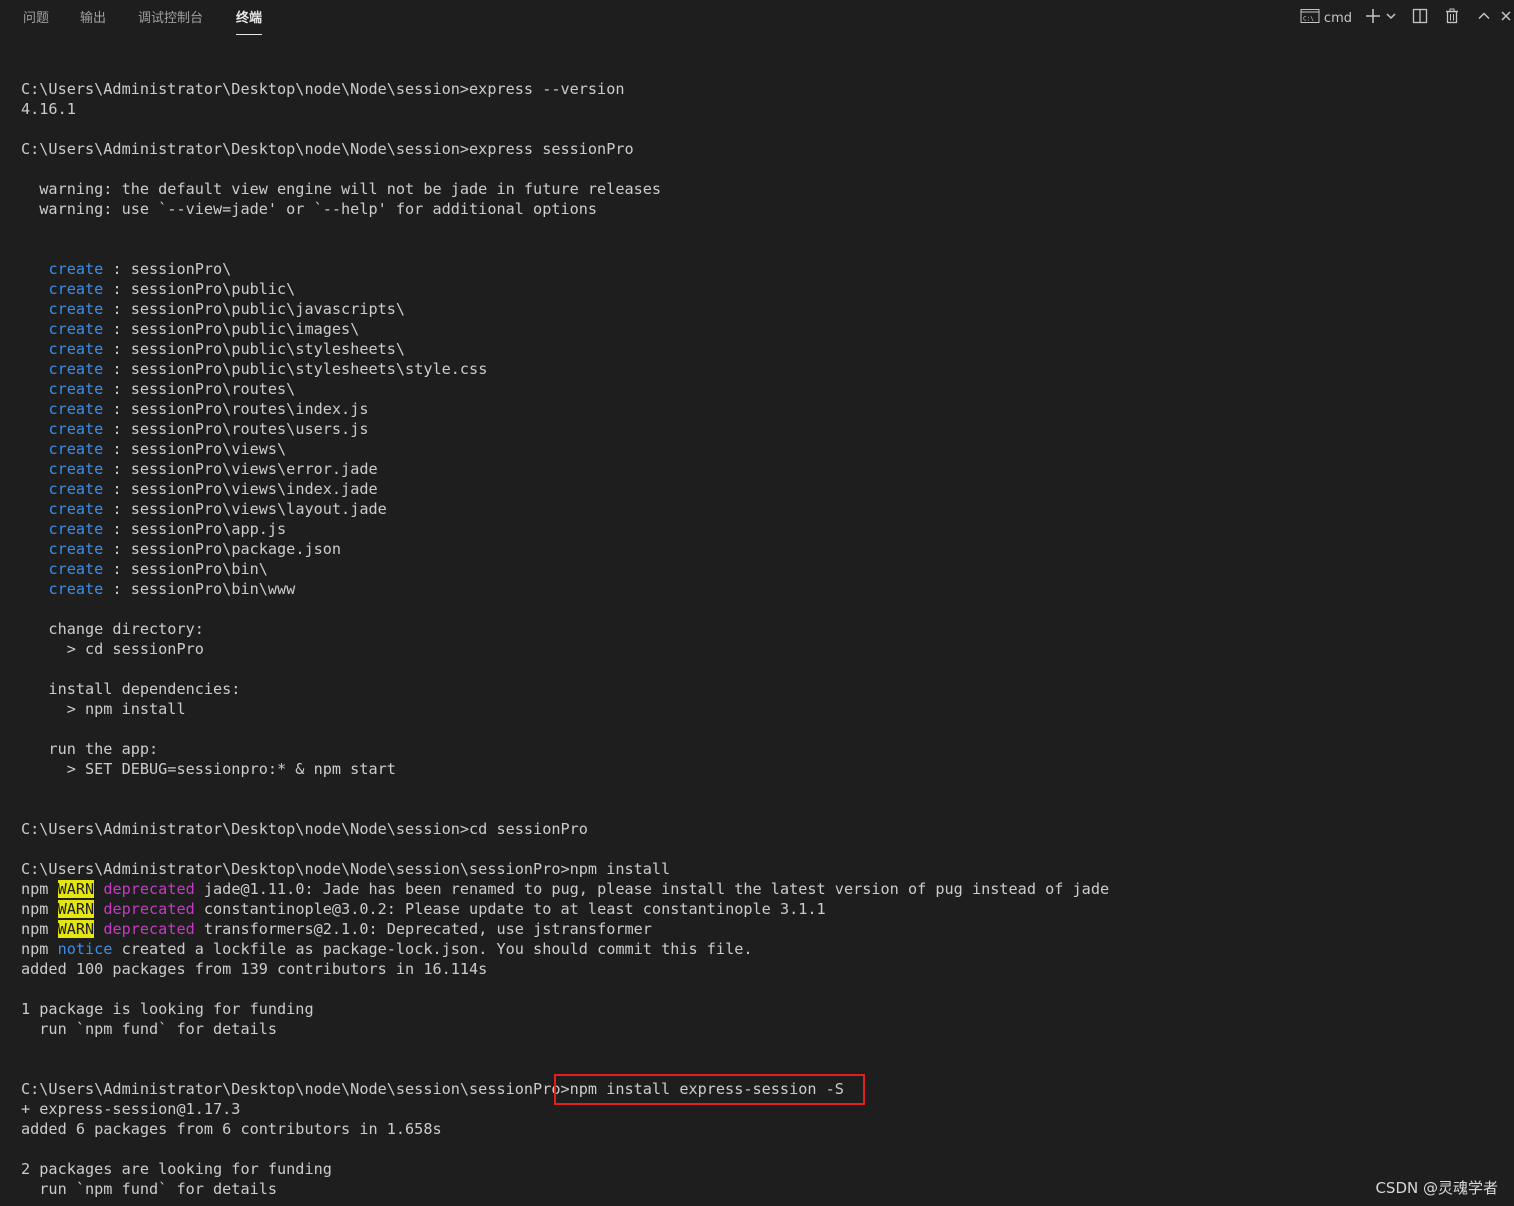 Image resolution: width=1514 pixels, height=1206 pixels. I want to click on split-terminal-button, so click(1420, 18).